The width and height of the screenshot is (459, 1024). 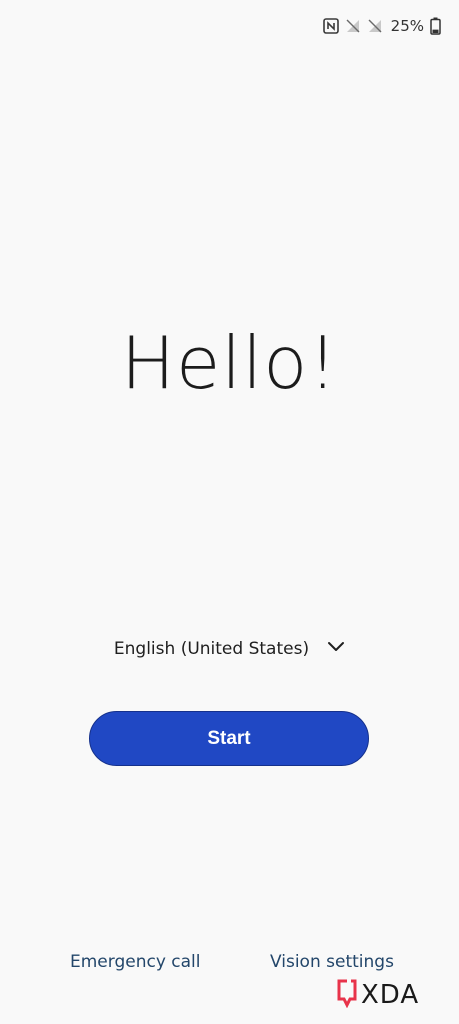 What do you see at coordinates (332, 962) in the screenshot?
I see `vision-settings-link: Vision settings` at bounding box center [332, 962].